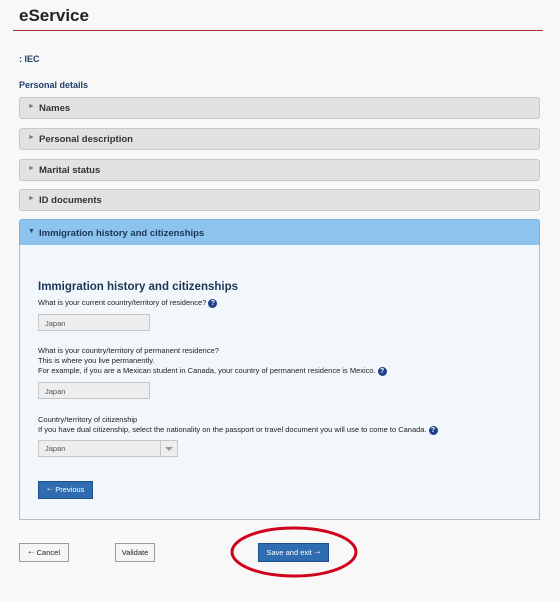 The image size is (560, 602). Describe the element at coordinates (108, 448) in the screenshot. I see `citizenship-select: Japan` at that location.